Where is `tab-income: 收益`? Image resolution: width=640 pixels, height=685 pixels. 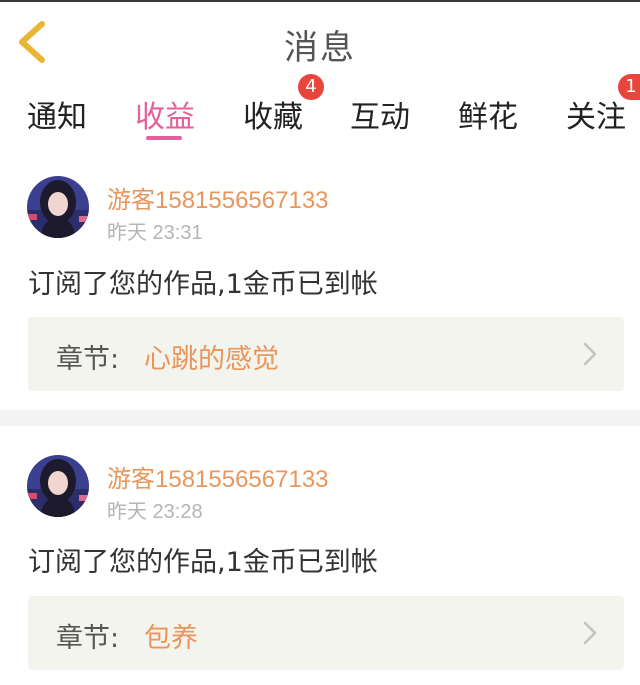 tab-income: 收益 is located at coordinates (165, 114).